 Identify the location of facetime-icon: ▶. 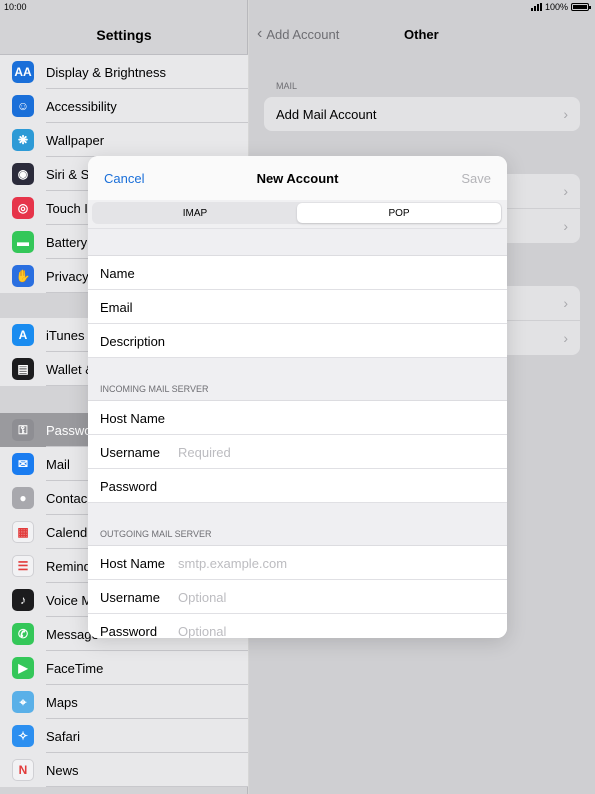
(23, 668).